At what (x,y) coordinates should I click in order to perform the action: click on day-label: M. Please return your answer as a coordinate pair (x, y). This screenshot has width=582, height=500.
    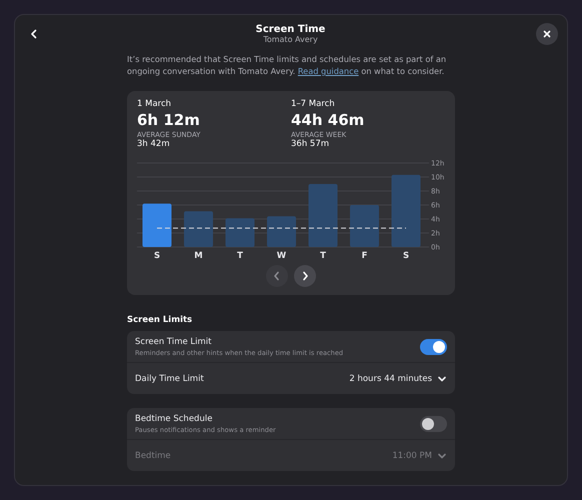
    Looking at the image, I should click on (198, 256).